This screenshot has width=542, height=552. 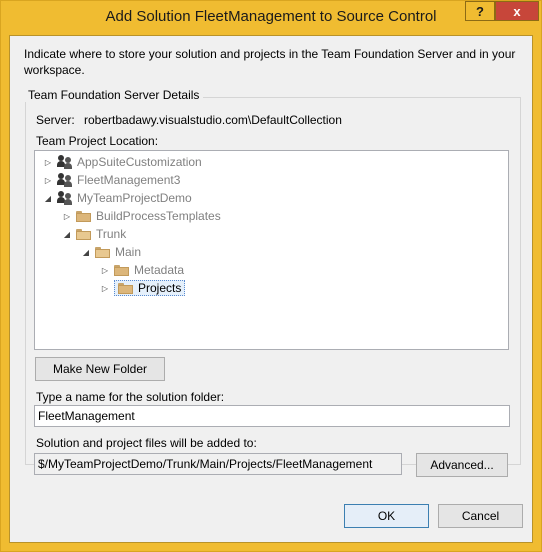 I want to click on close-button: x, so click(x=517, y=11).